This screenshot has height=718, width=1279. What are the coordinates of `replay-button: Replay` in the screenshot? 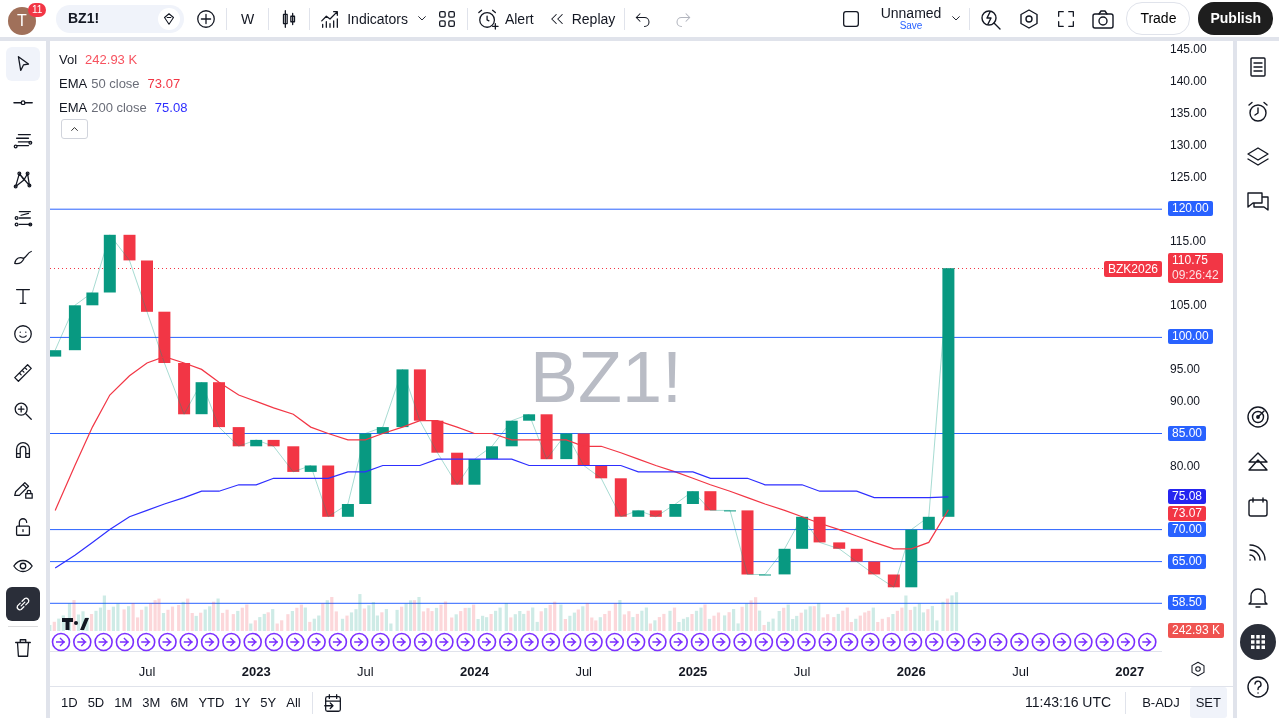 It's located at (581, 18).